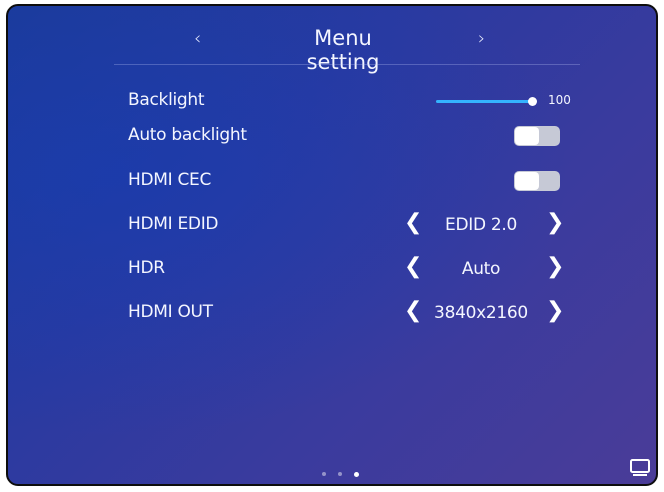 The width and height of the screenshot is (664, 492). What do you see at coordinates (413, 310) in the screenshot?
I see `hdmi-out-prev-icon: ❮` at bounding box center [413, 310].